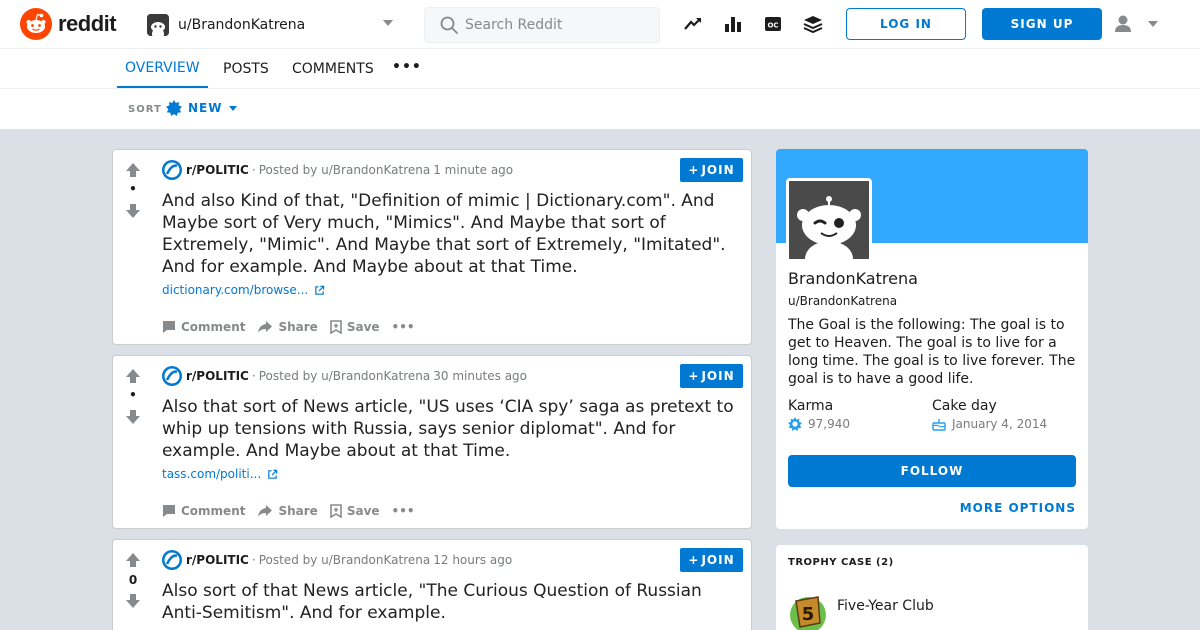 This screenshot has width=1200, height=630. I want to click on community-user-switcher: u/BrandonKatrena, so click(273, 25).